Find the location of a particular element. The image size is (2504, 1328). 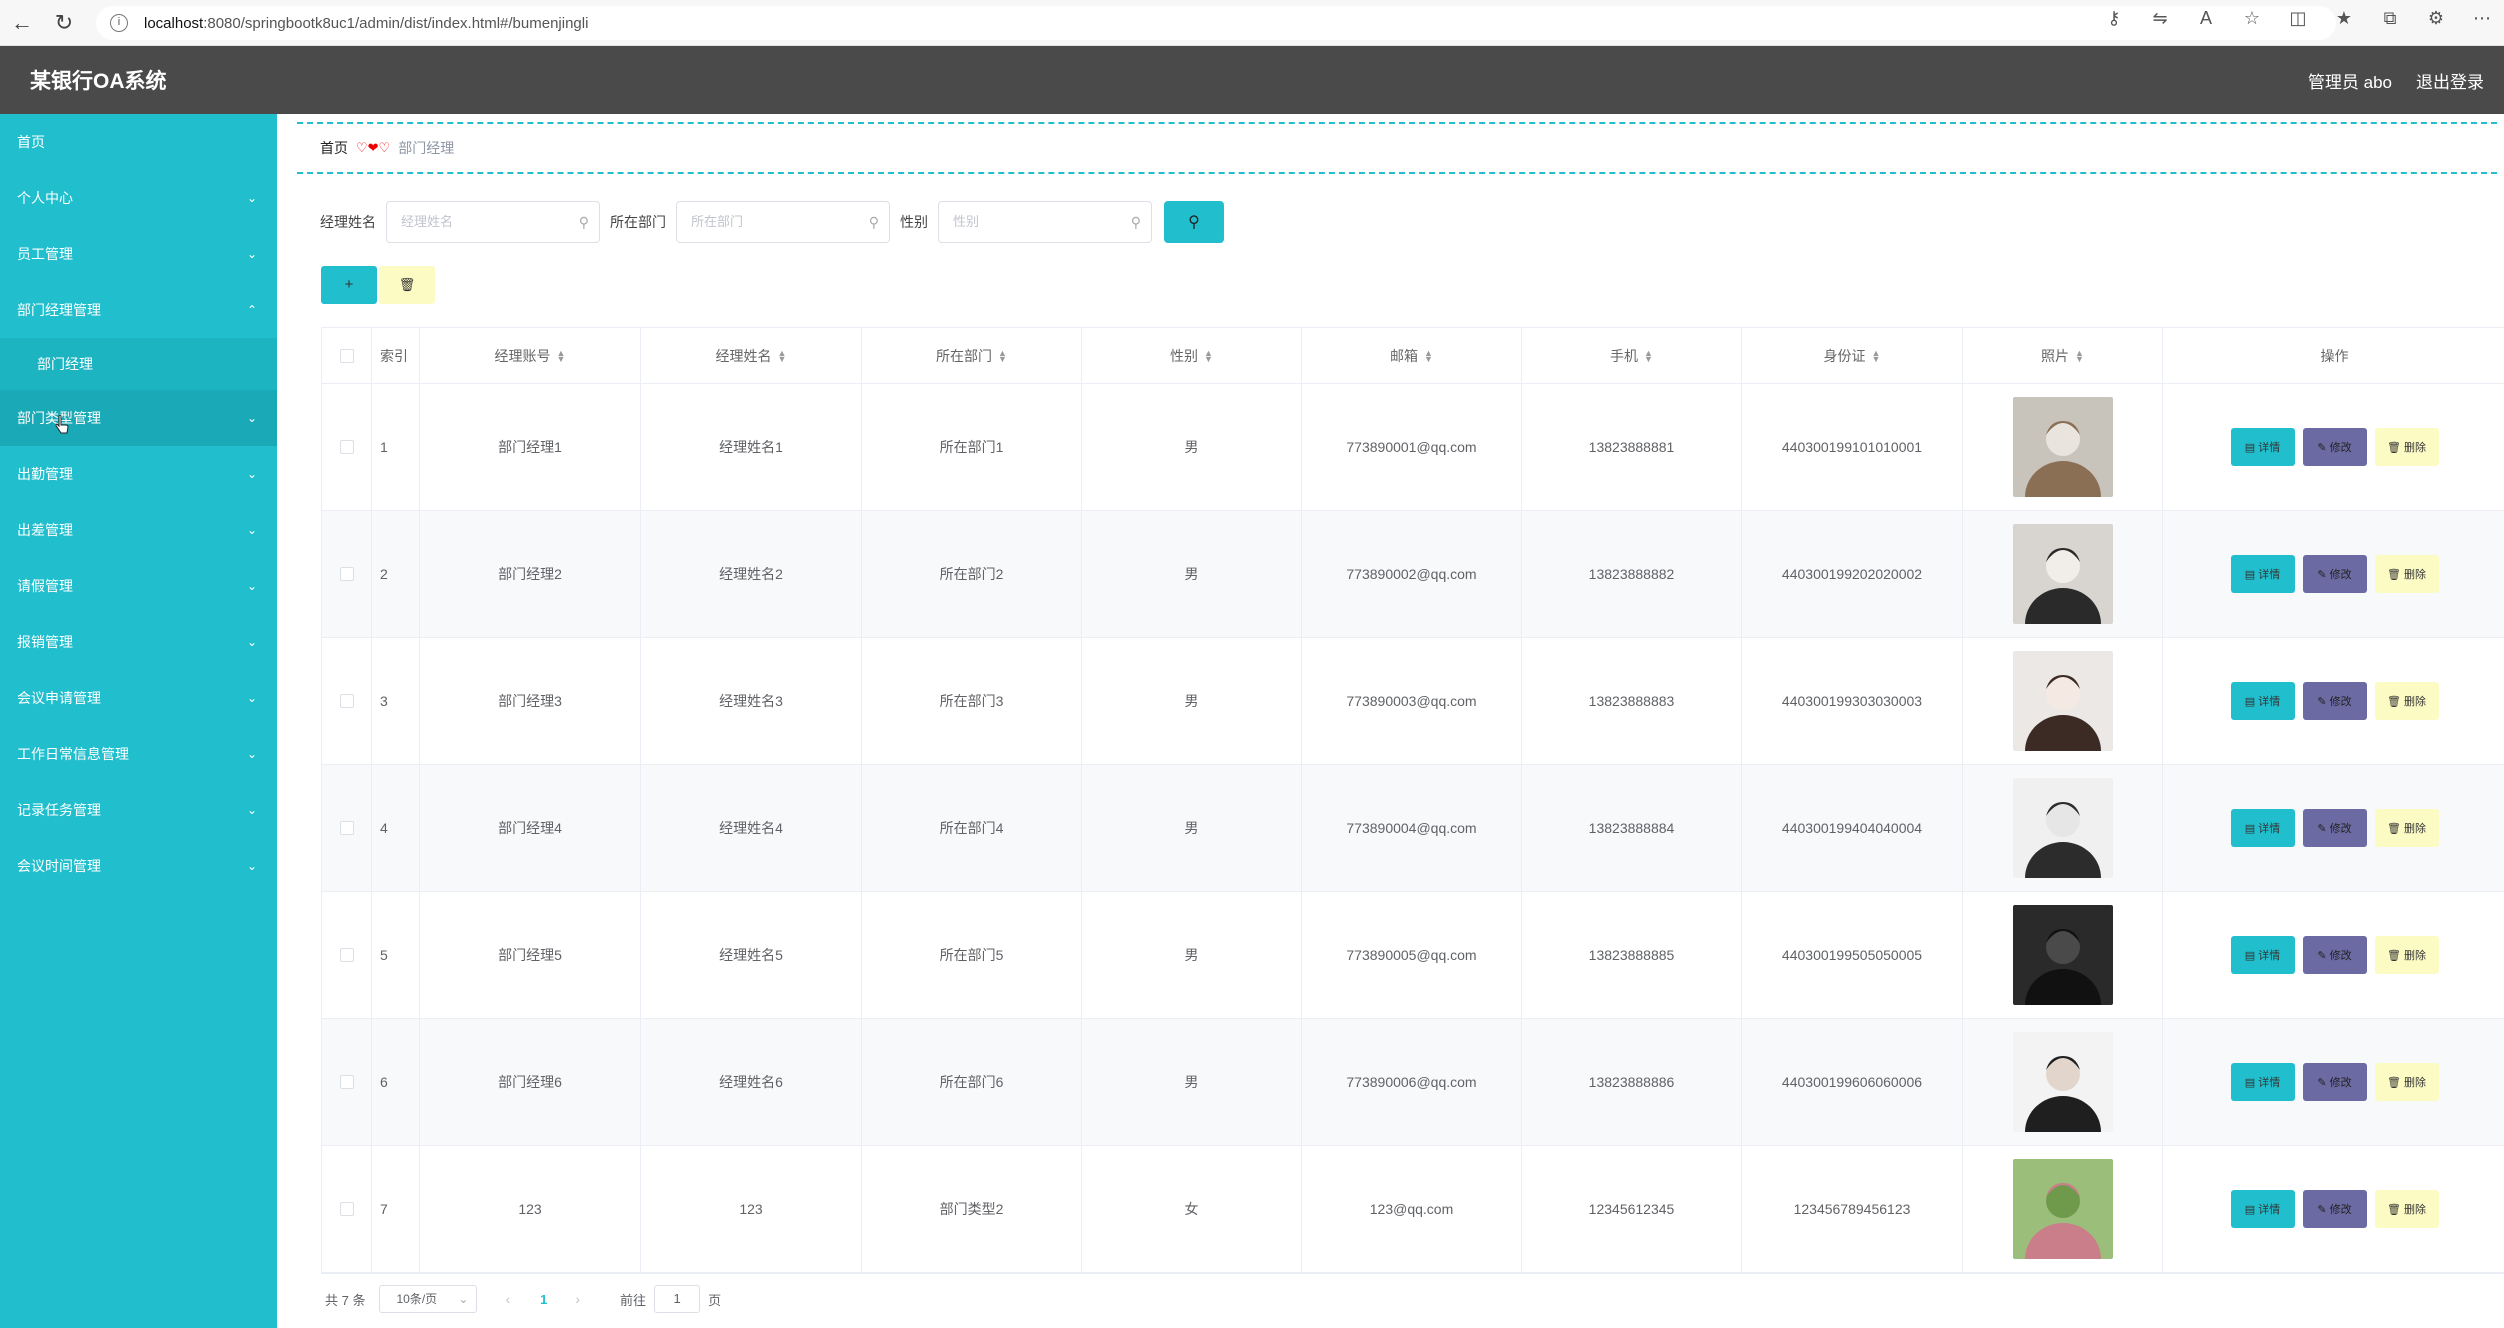

more-icon: ⋯ is located at coordinates (2482, 18).